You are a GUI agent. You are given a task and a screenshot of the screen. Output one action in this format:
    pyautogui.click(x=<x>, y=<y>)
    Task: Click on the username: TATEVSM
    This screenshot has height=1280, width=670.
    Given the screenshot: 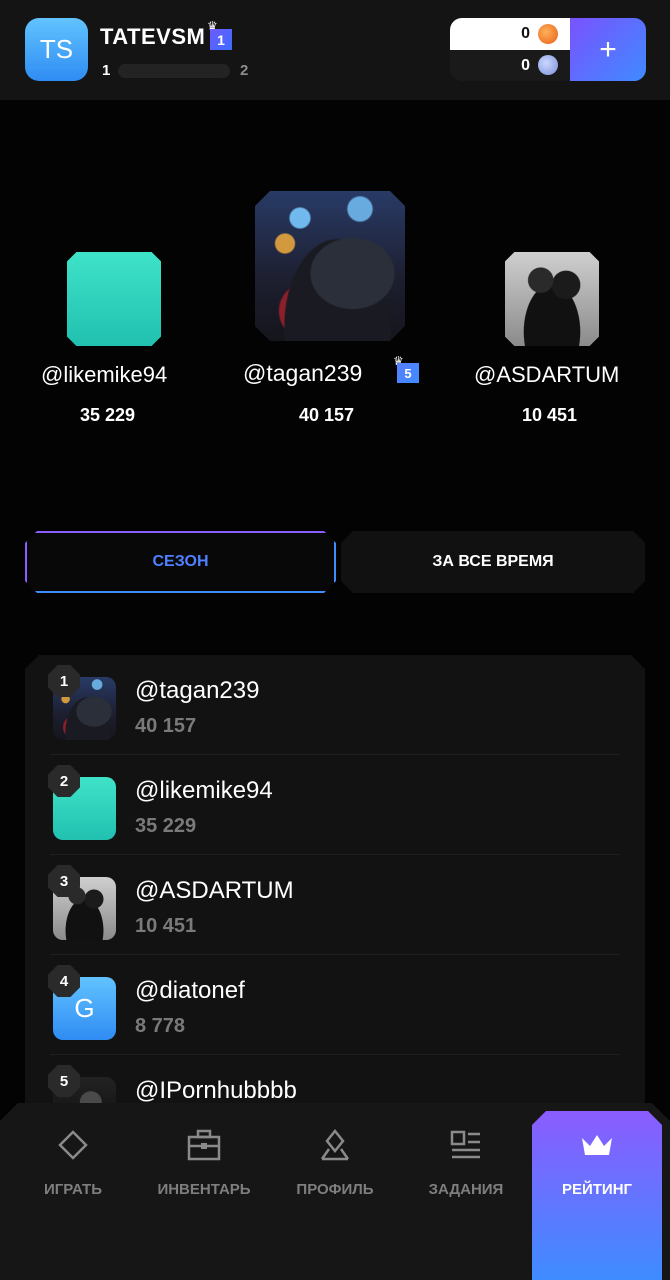 What is the action you would take?
    pyautogui.click(x=153, y=36)
    